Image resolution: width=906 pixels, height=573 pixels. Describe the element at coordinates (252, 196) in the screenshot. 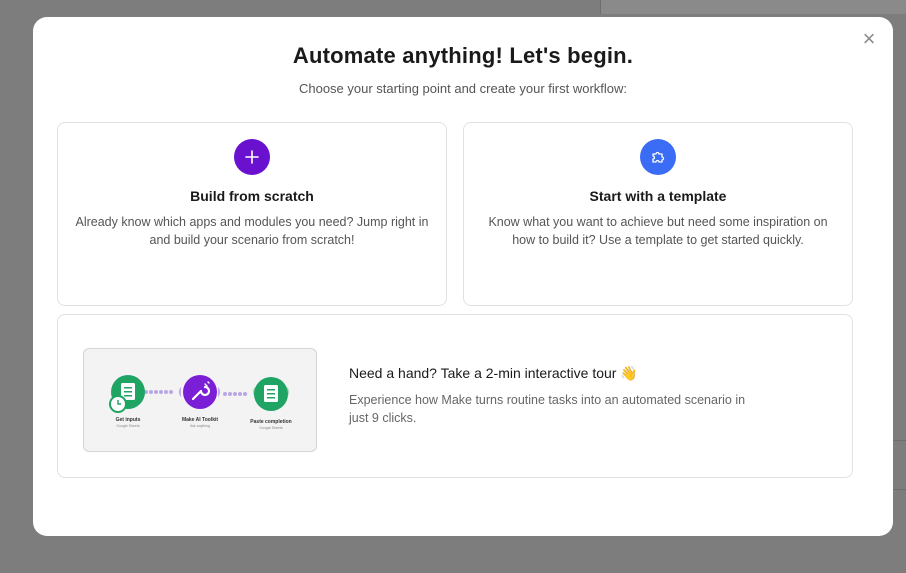

I see `card-title: Build from scratch` at that location.